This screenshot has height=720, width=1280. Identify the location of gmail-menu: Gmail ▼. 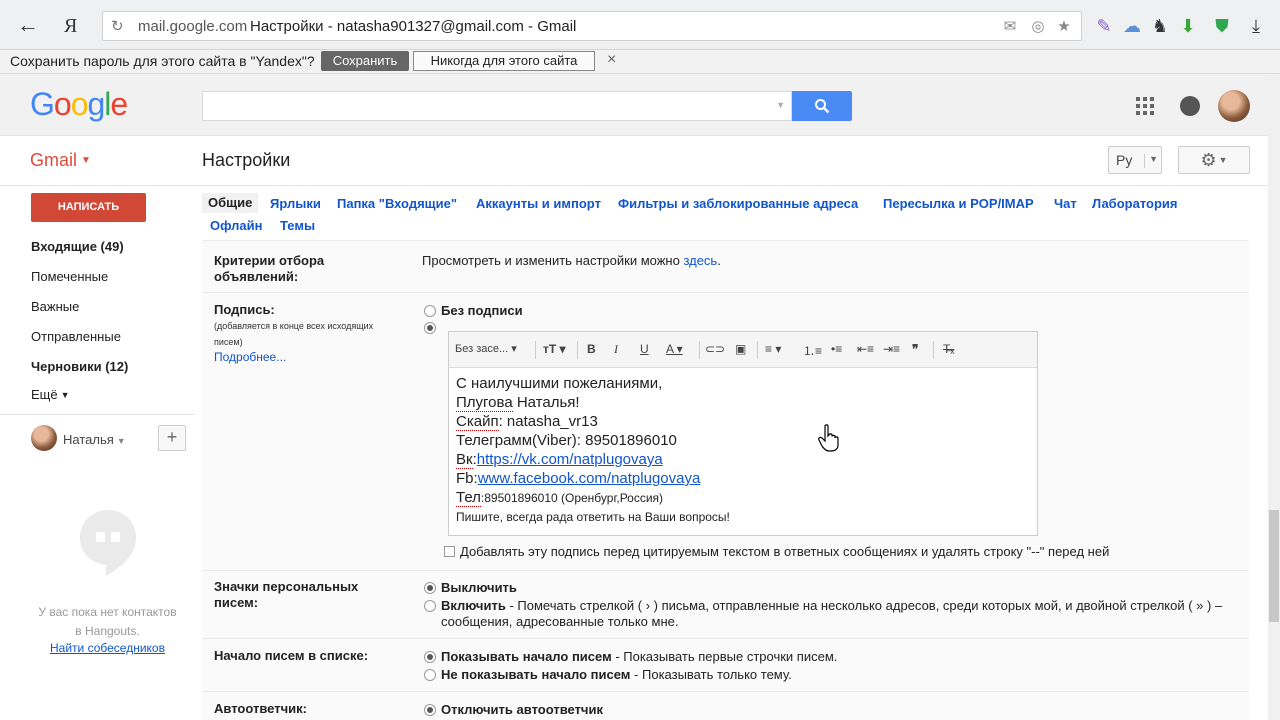
(60, 160).